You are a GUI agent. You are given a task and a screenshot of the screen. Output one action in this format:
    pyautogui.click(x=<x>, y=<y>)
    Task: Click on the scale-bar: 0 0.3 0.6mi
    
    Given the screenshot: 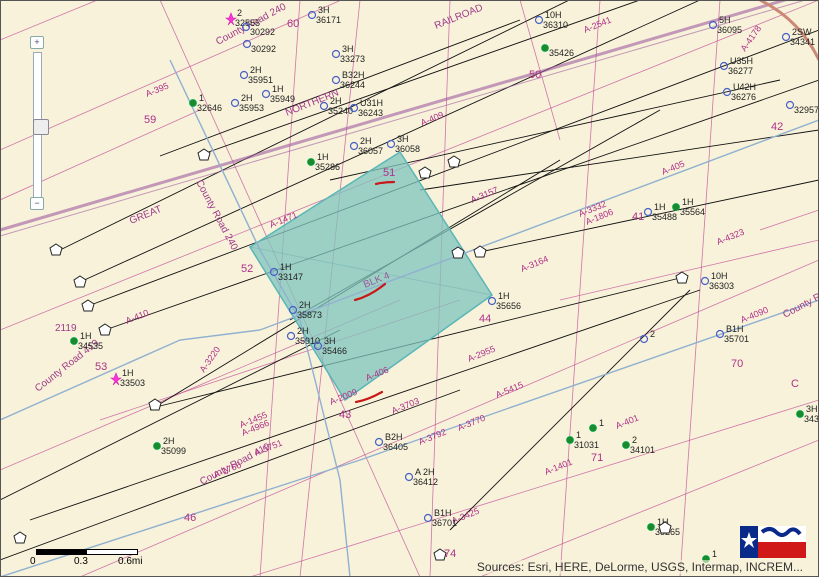 What is the action you would take?
    pyautogui.click(x=87, y=562)
    